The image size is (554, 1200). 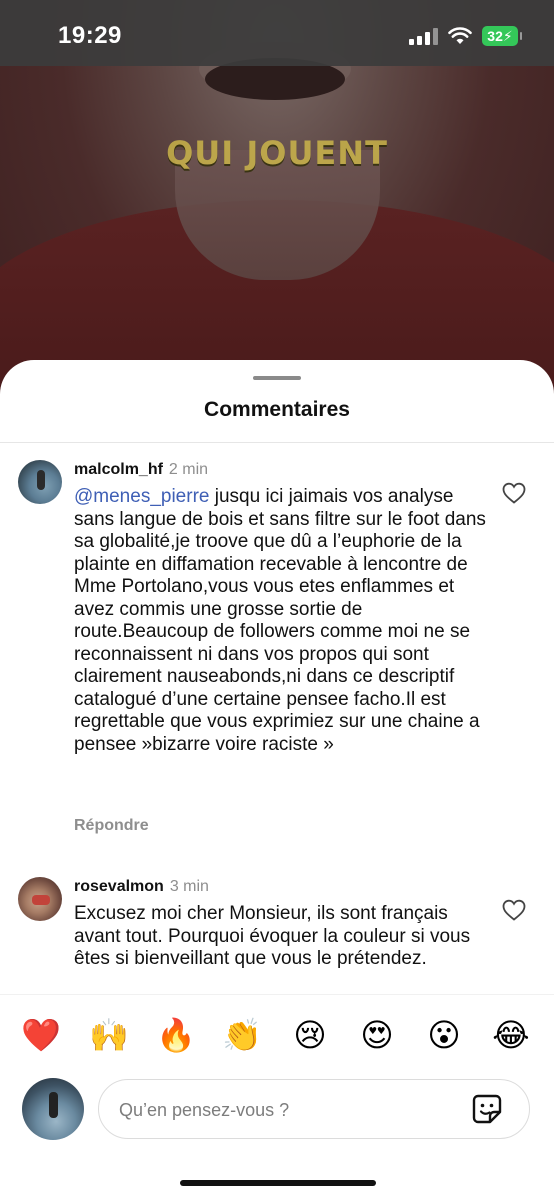 I want to click on divider, so click(x=277, y=442).